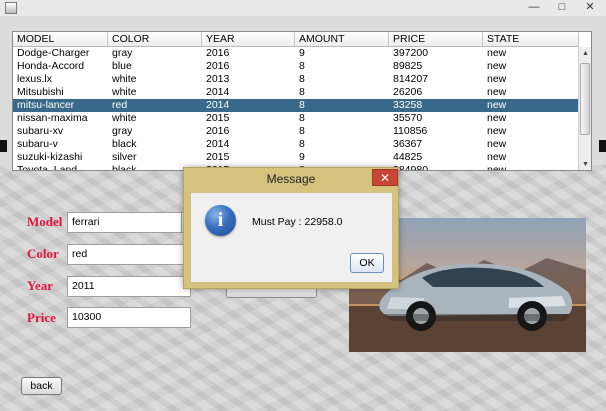 The height and width of the screenshot is (411, 606). What do you see at coordinates (248, 79) in the screenshot?
I see `table-cell-year: 2013` at bounding box center [248, 79].